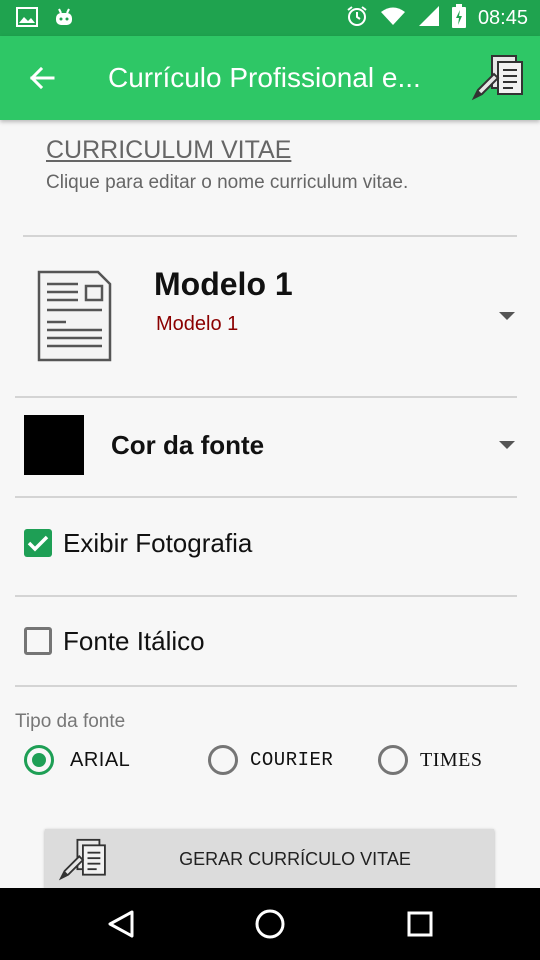 This screenshot has width=540, height=960. What do you see at coordinates (451, 759) in the screenshot?
I see `radio-times-label: TIMES` at bounding box center [451, 759].